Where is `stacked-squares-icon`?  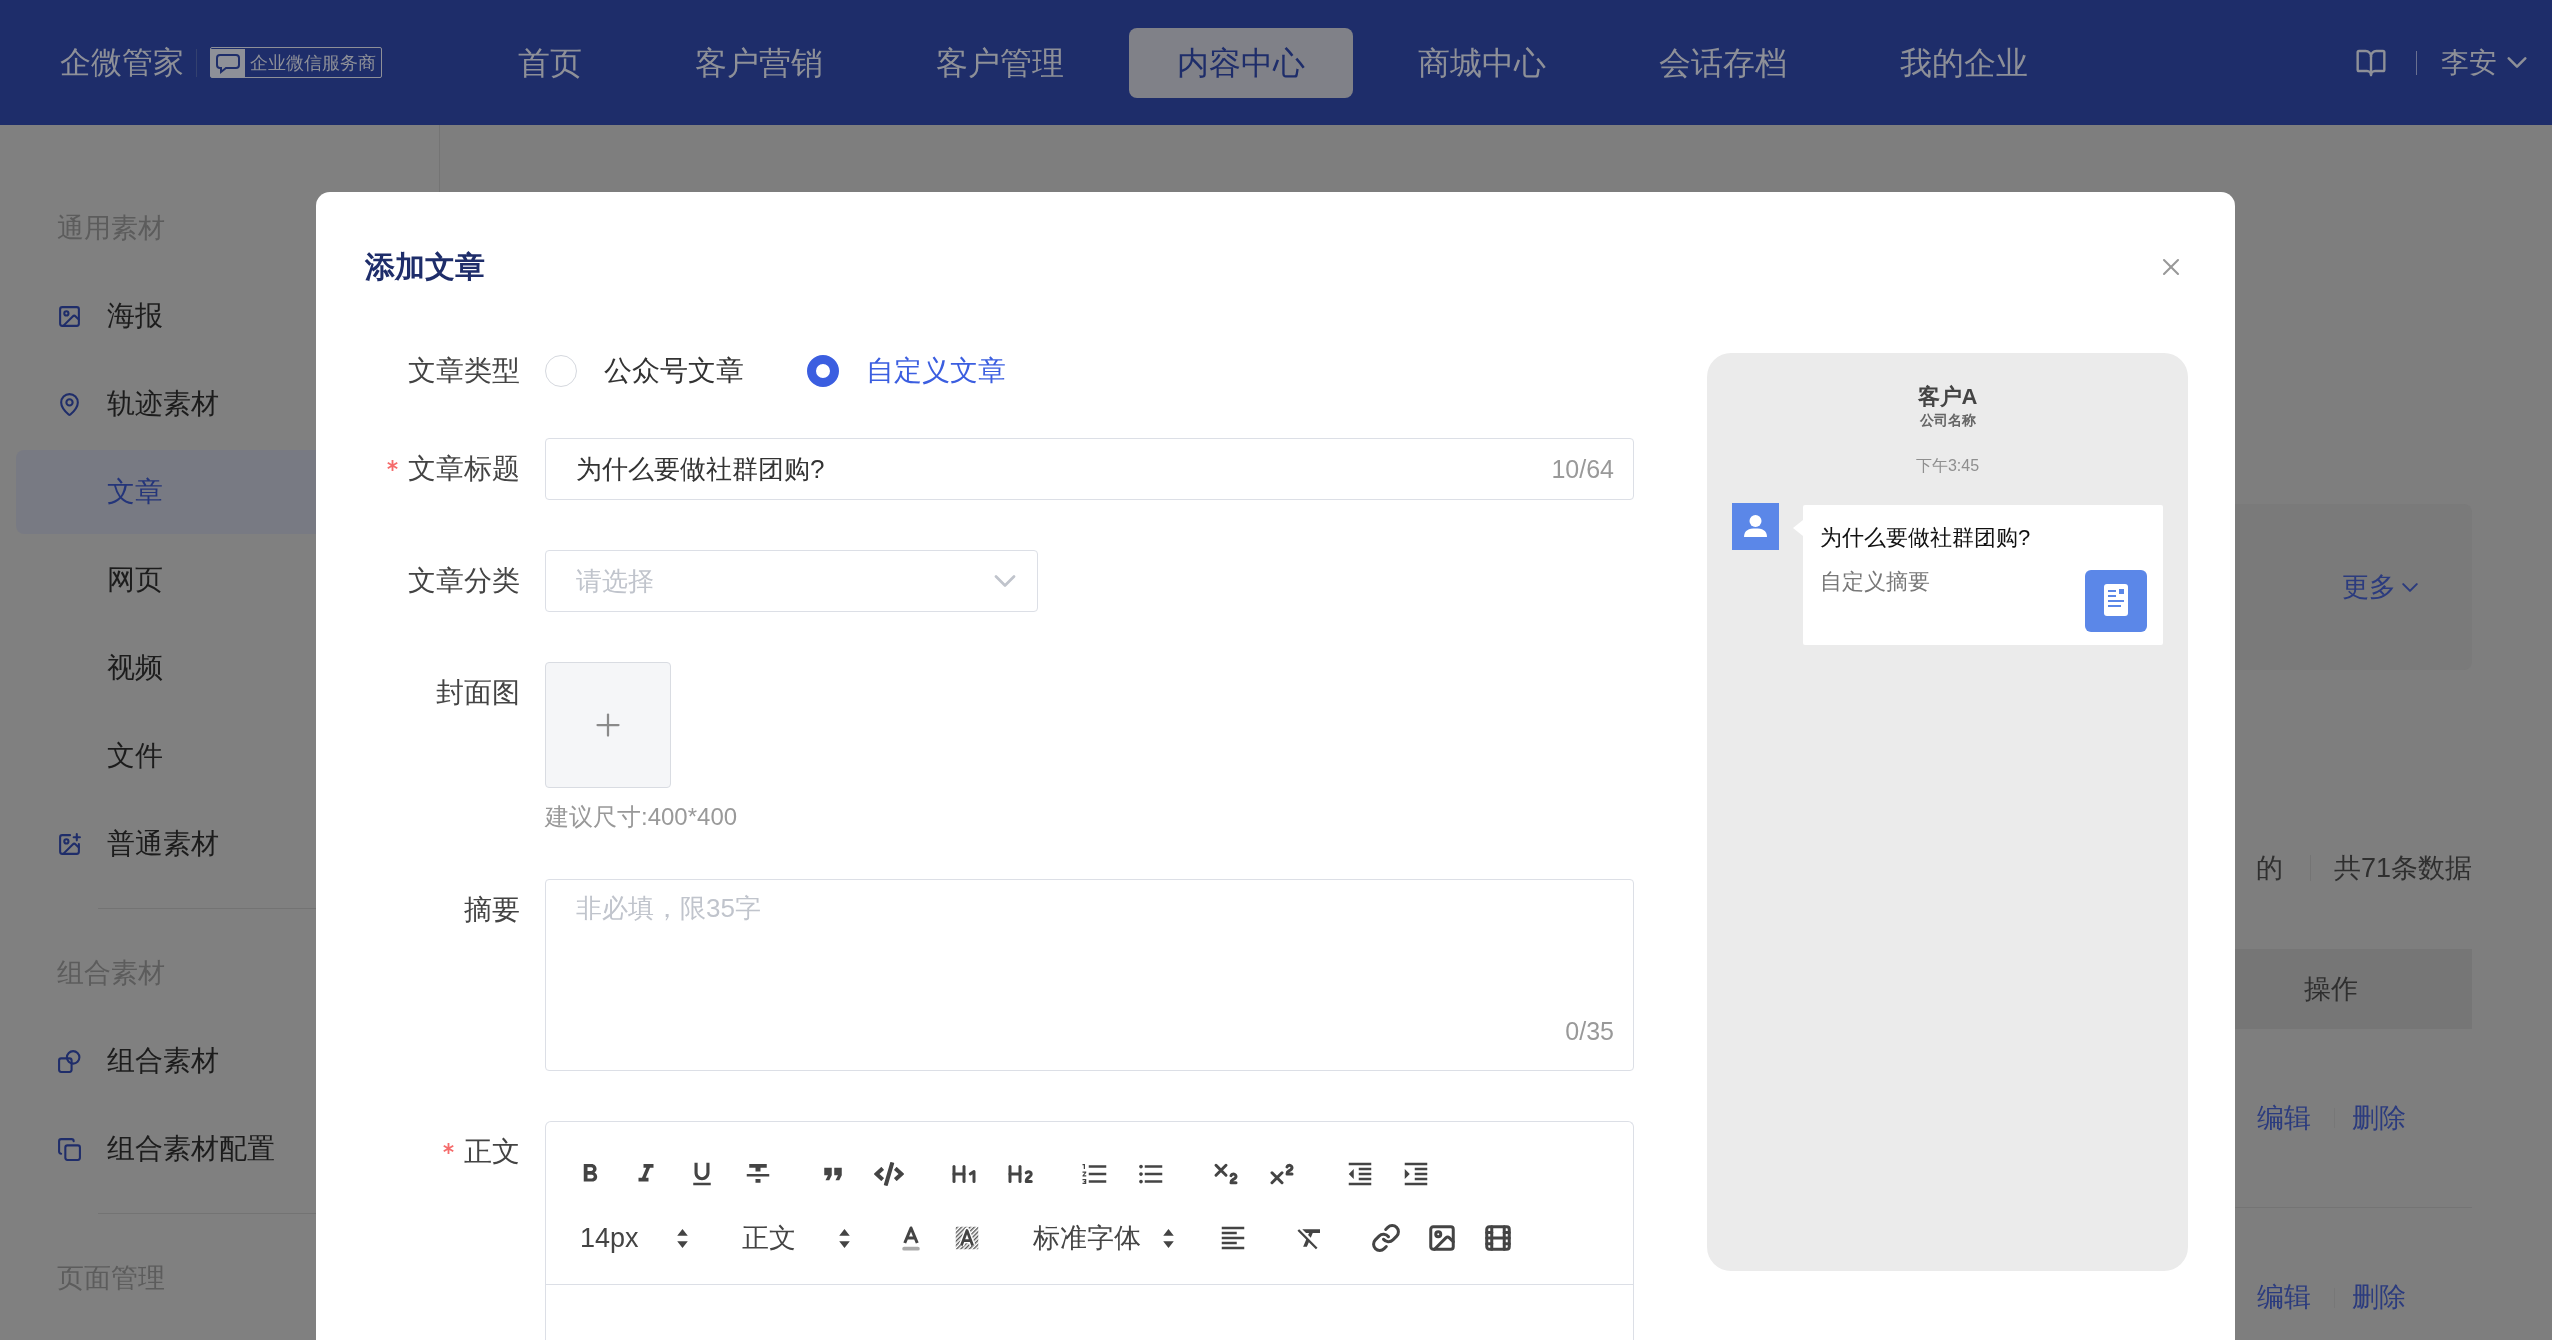 stacked-squares-icon is located at coordinates (69, 1149).